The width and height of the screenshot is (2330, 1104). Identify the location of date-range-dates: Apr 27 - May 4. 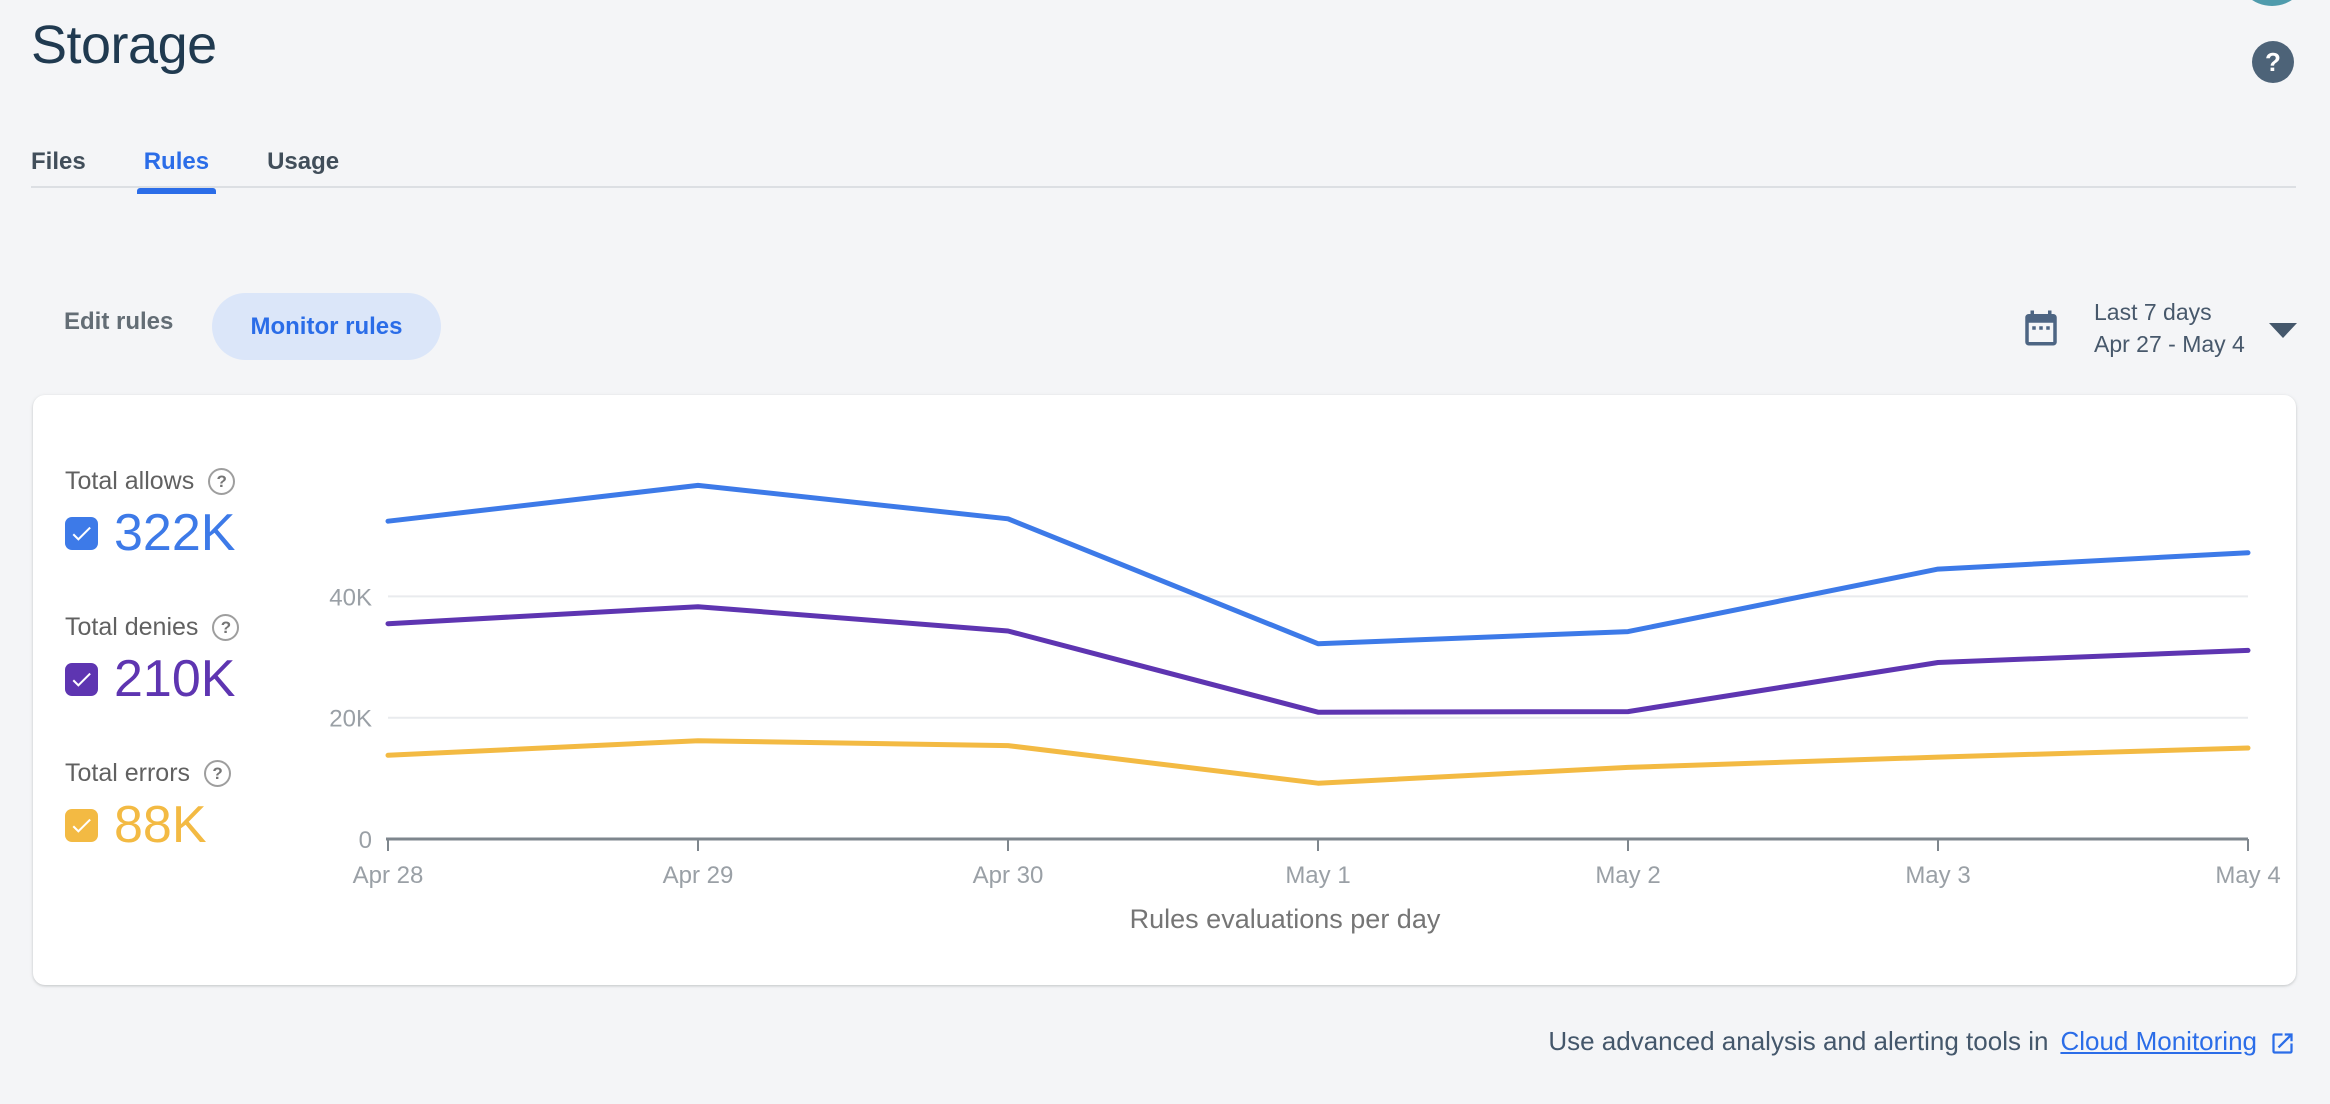
(2169, 344).